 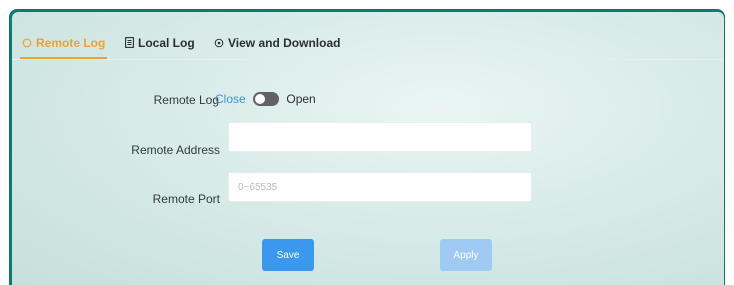 I want to click on remote-log-switch-row: Close Open, so click(x=265, y=100).